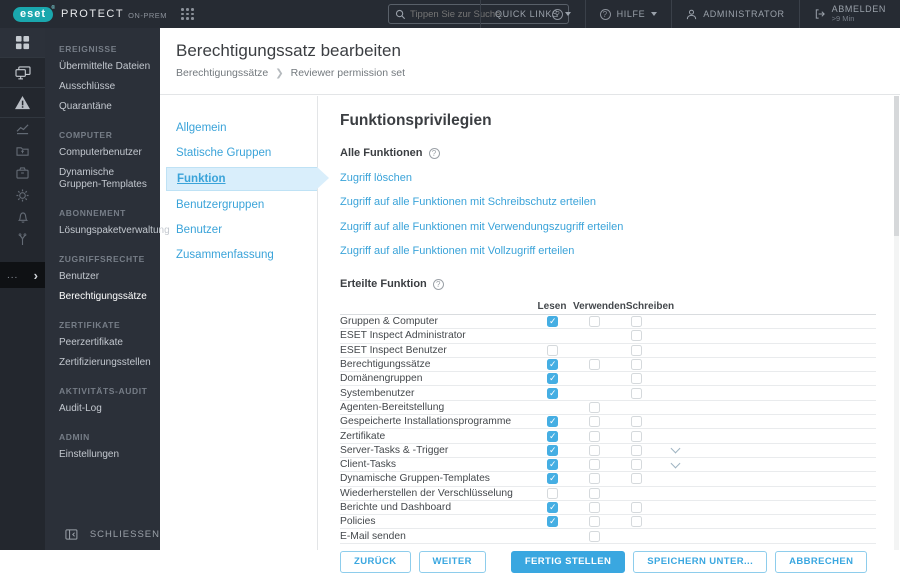 This screenshot has width=900, height=573. What do you see at coordinates (238, 230) in the screenshot?
I see `wizard-step: Benutzer` at bounding box center [238, 230].